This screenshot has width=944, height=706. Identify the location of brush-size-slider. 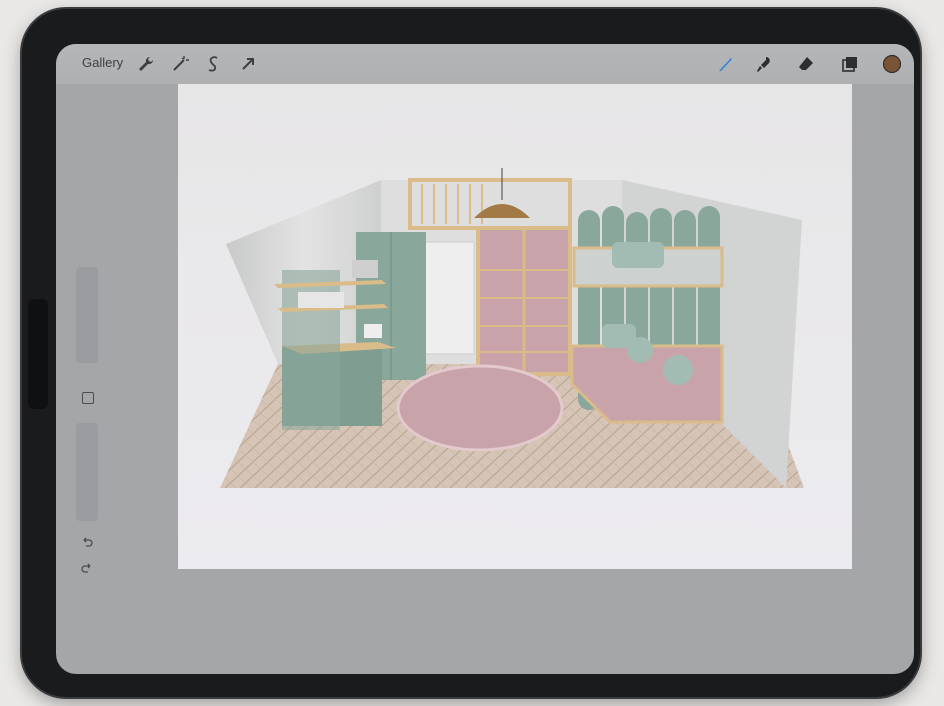
(87, 315).